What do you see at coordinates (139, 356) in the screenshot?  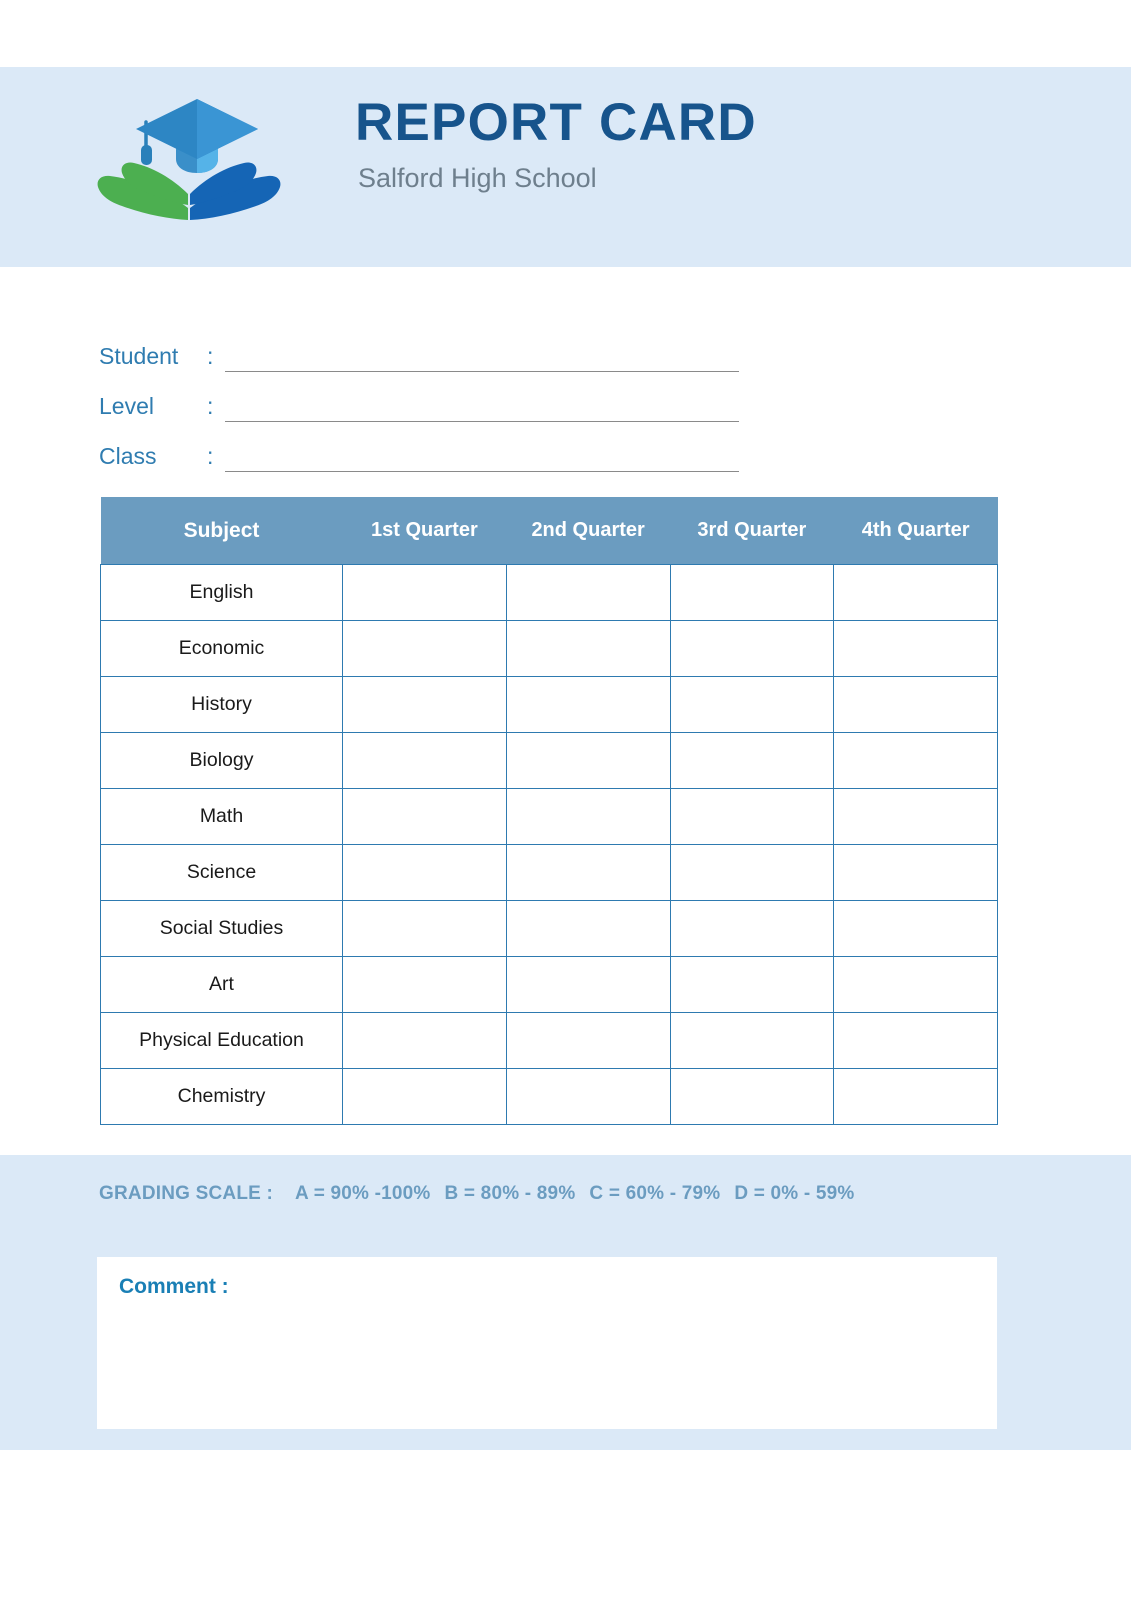 I see `student-label: Student` at bounding box center [139, 356].